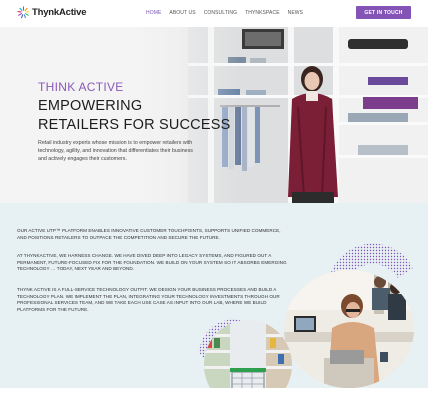 This screenshot has width=428, height=414. Describe the element at coordinates (153, 13) in the screenshot. I see `nav-item-home: HOME` at that location.